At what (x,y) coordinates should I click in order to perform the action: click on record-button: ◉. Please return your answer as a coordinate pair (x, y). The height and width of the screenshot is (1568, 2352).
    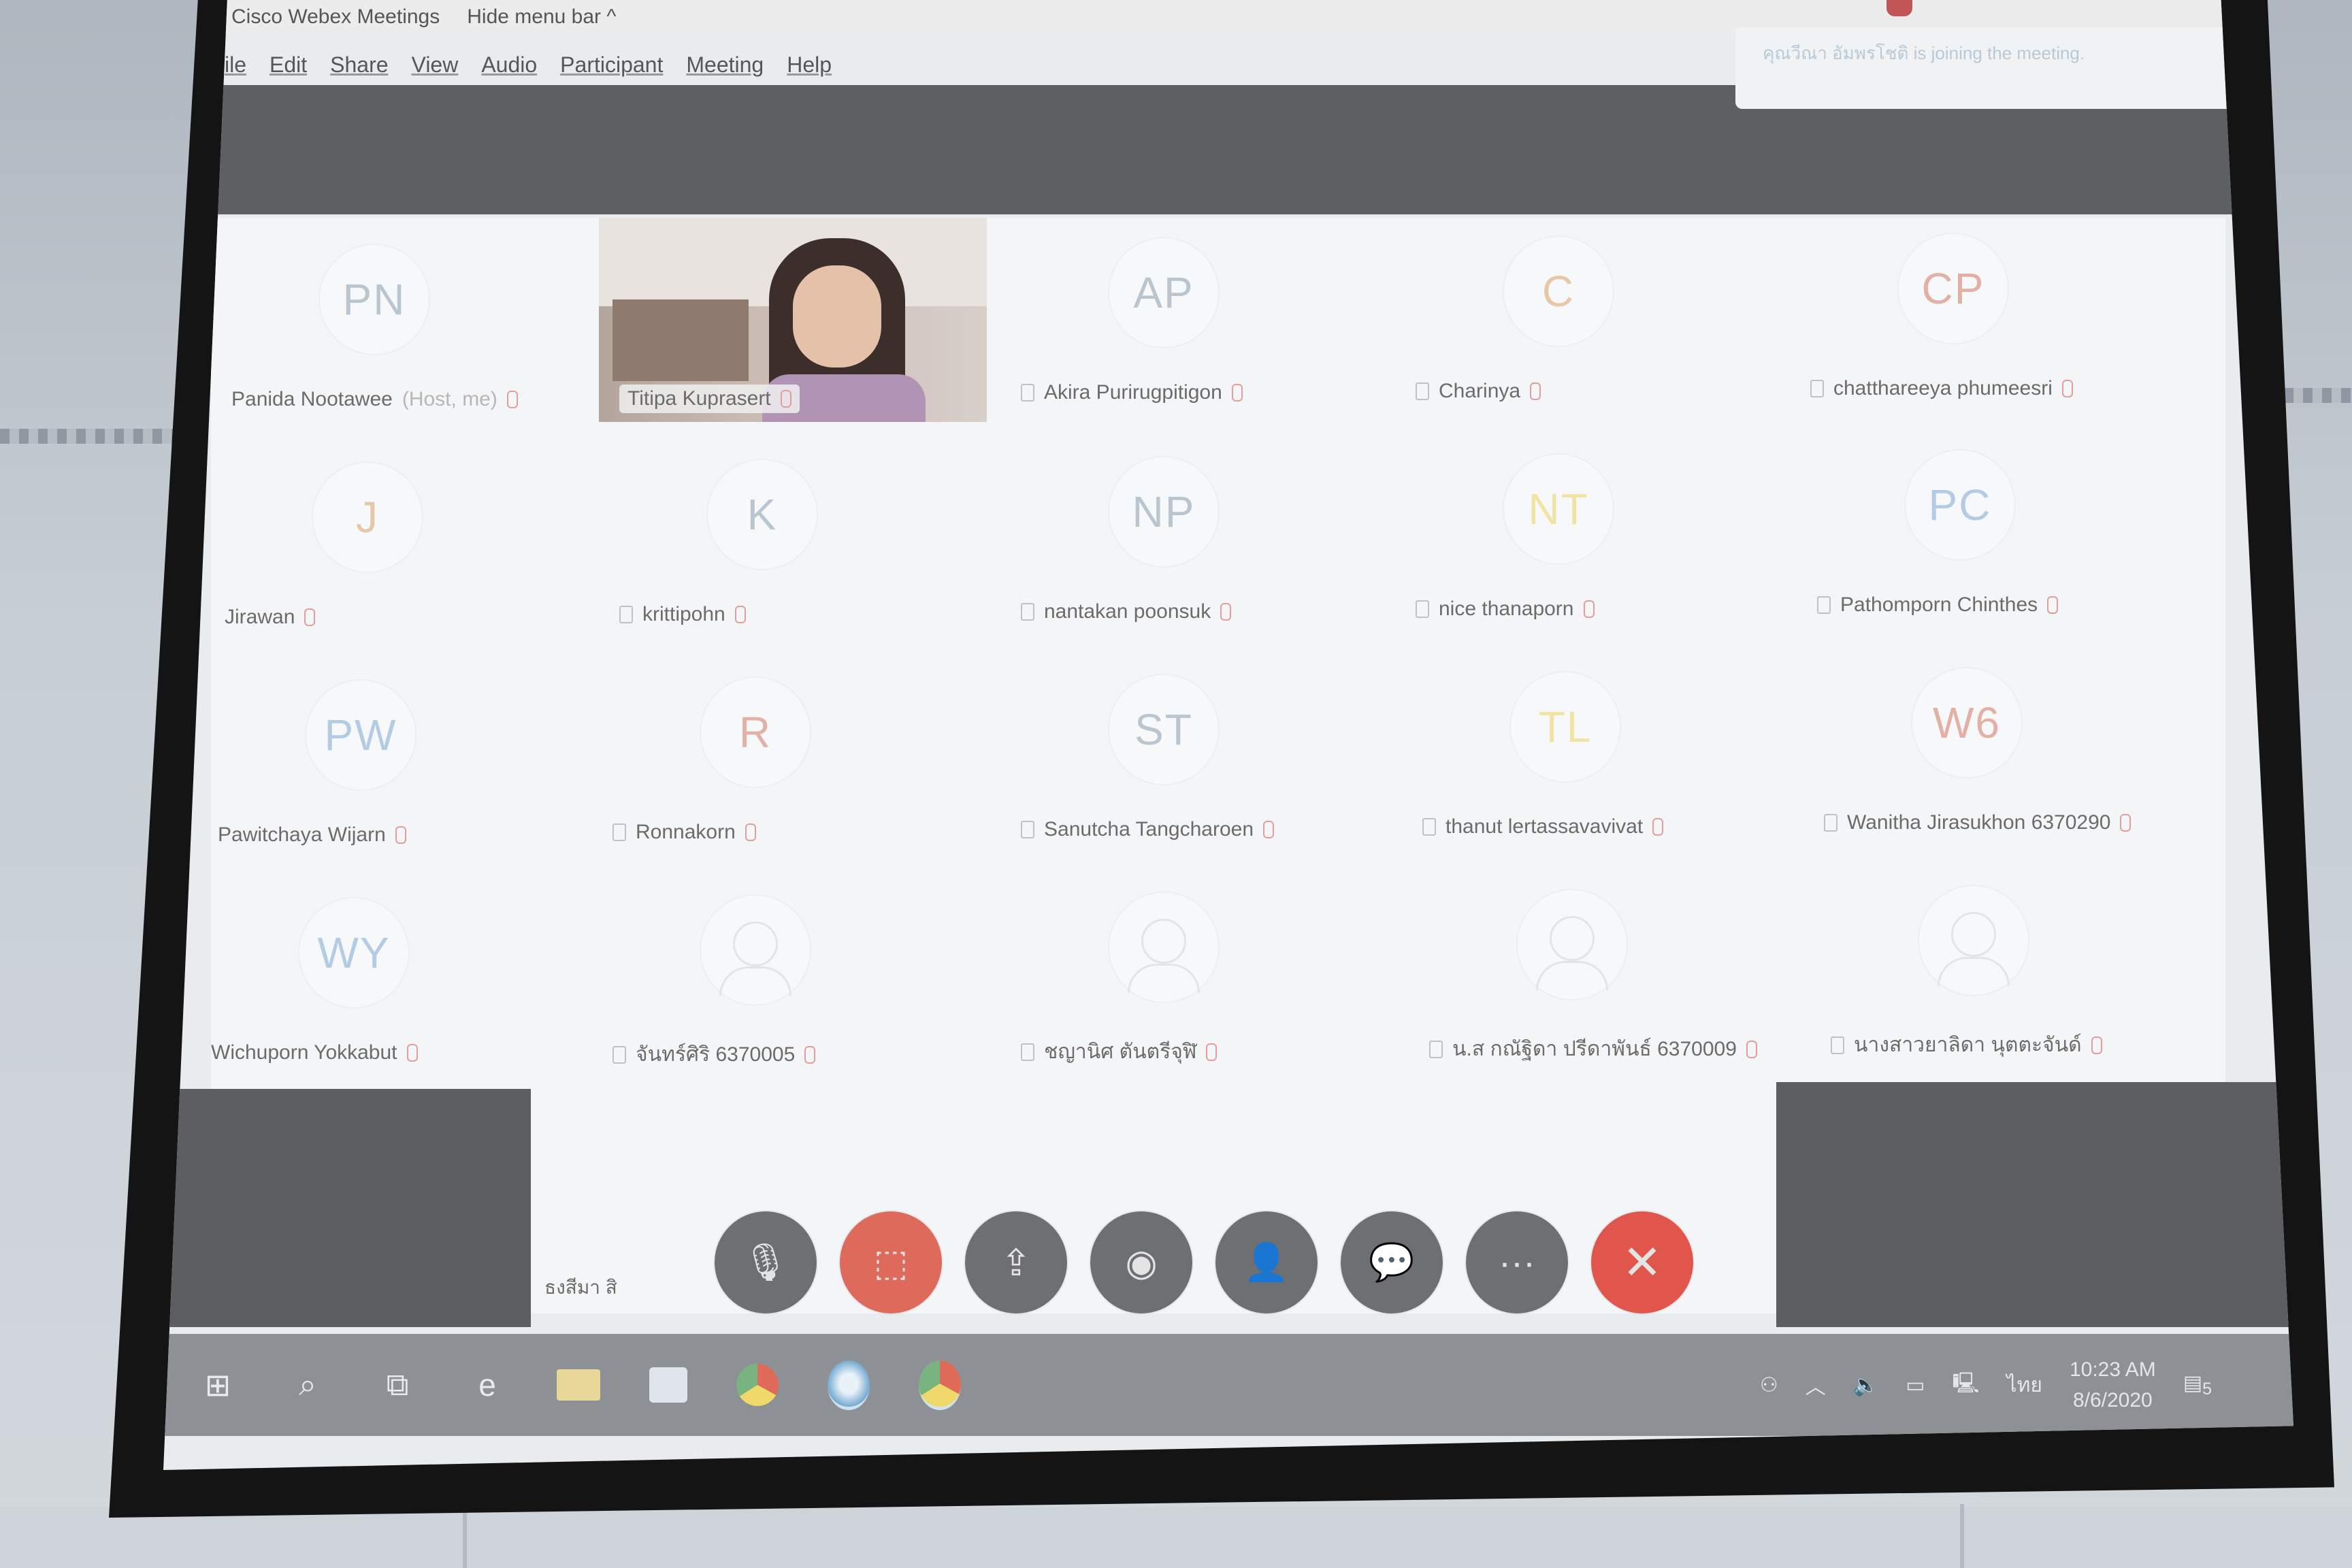
    Looking at the image, I should click on (1141, 1262).